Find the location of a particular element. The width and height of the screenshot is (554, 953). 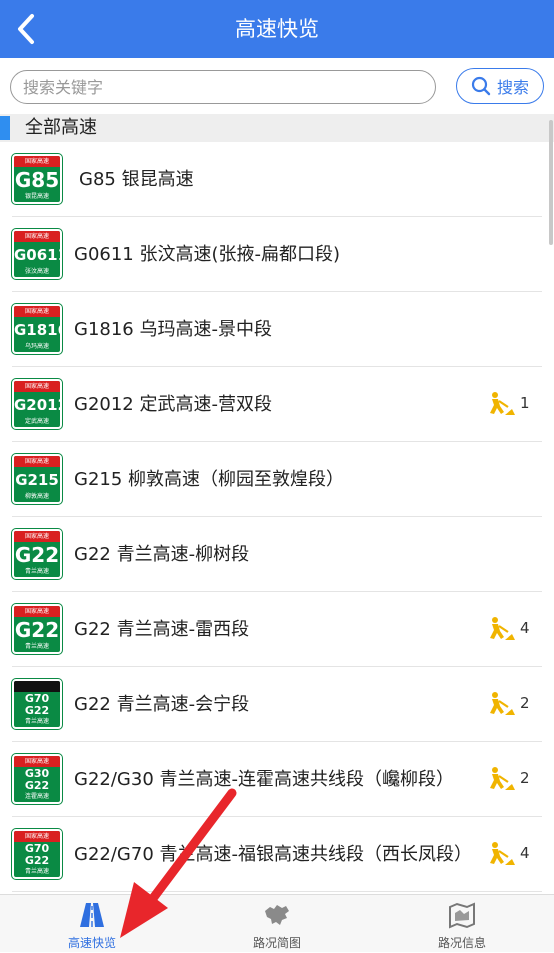

highway-shield-icon: 国家高速 G0611 张汶高速 is located at coordinates (37, 254).